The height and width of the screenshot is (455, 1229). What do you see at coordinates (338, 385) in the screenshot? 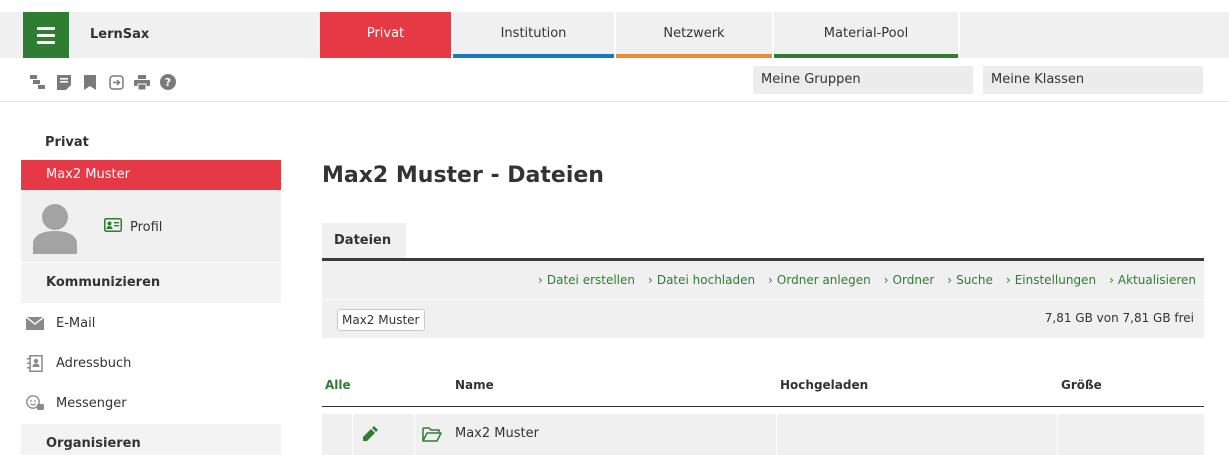
I see `select-all-link: Alle` at bounding box center [338, 385].